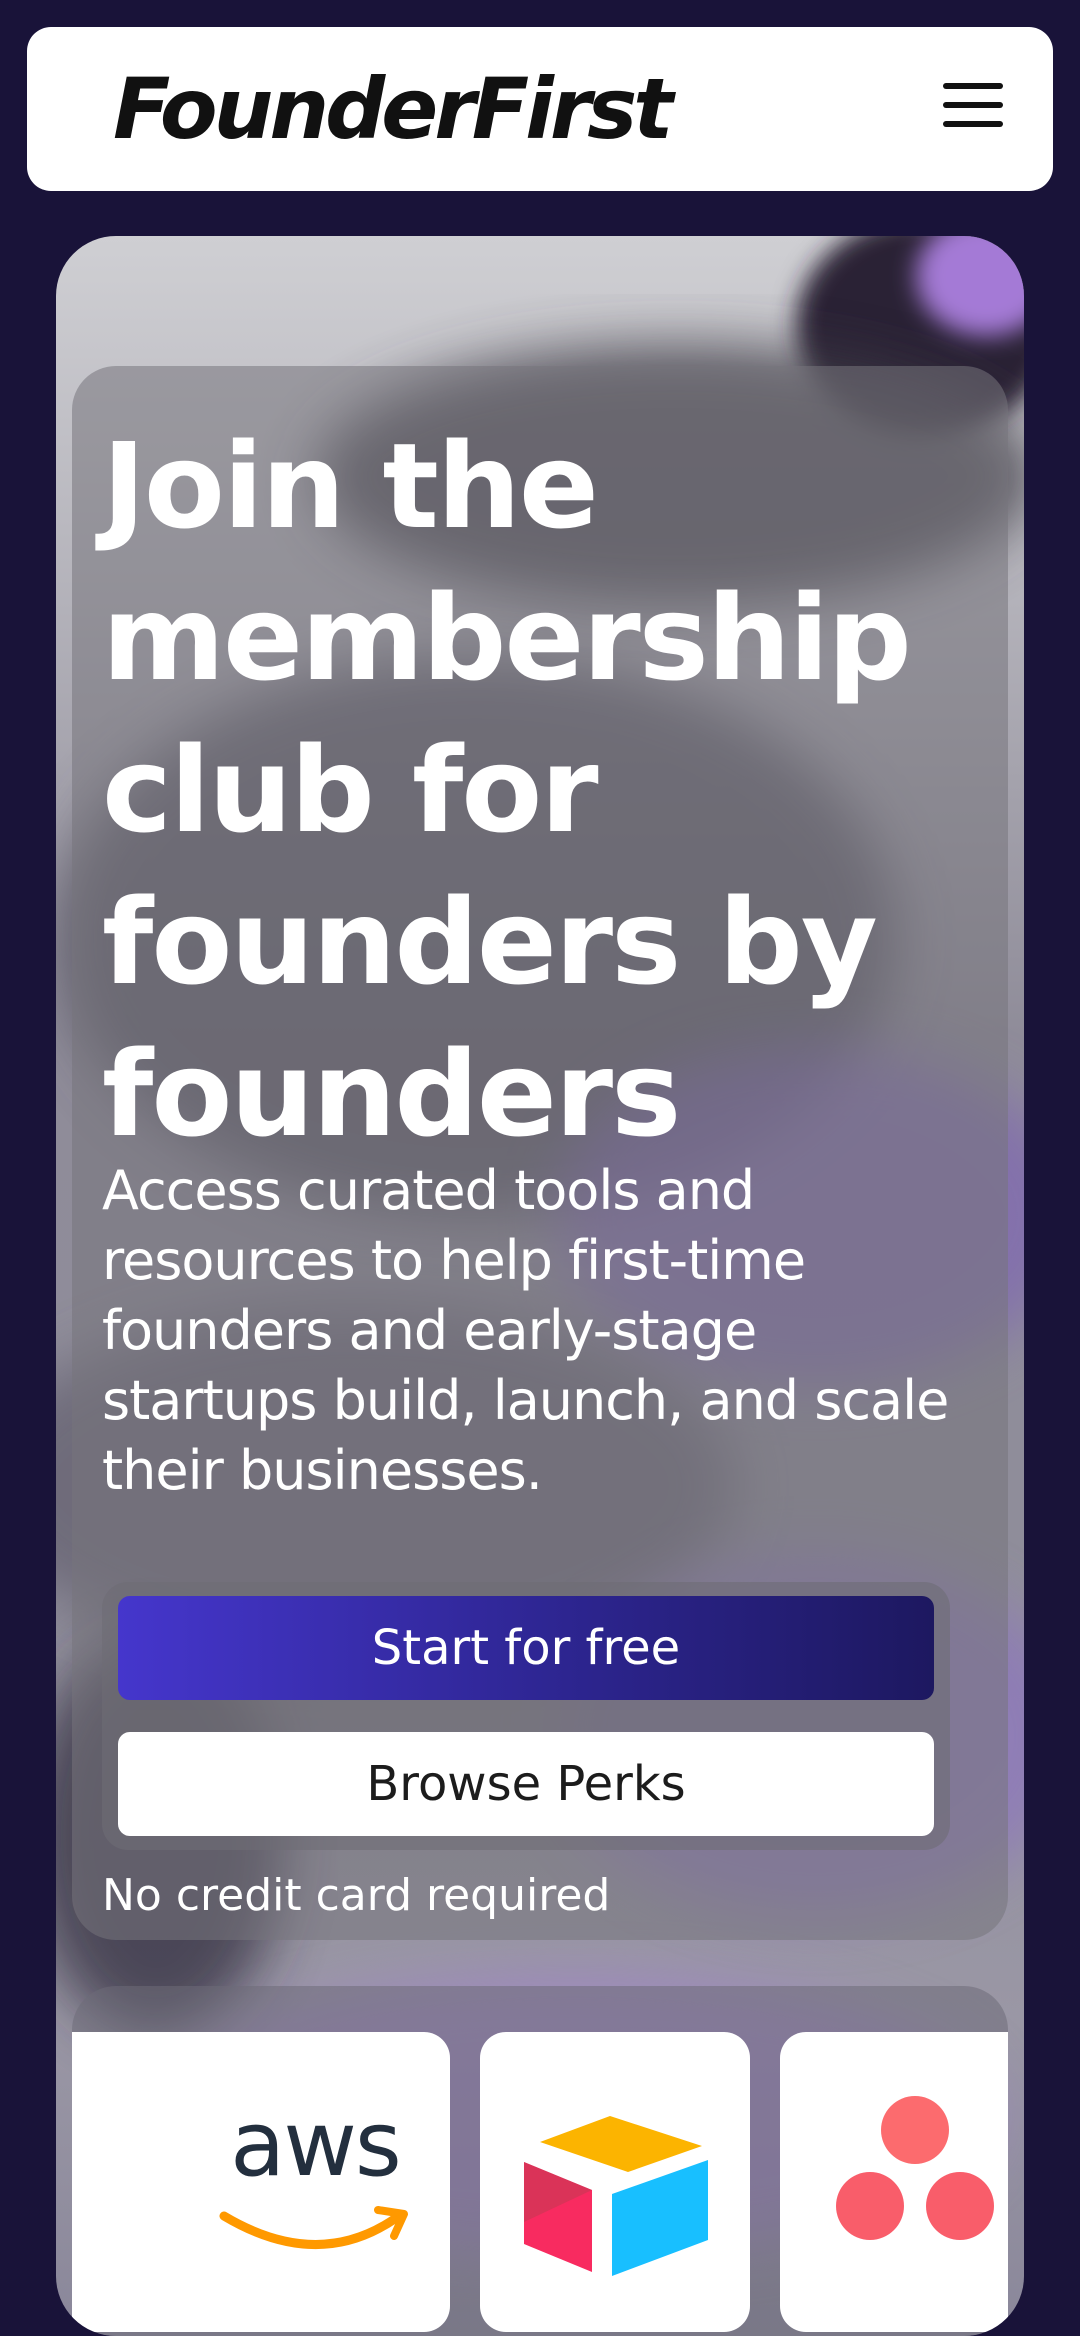  I want to click on top-navbar: FounderFirst, so click(540, 109).